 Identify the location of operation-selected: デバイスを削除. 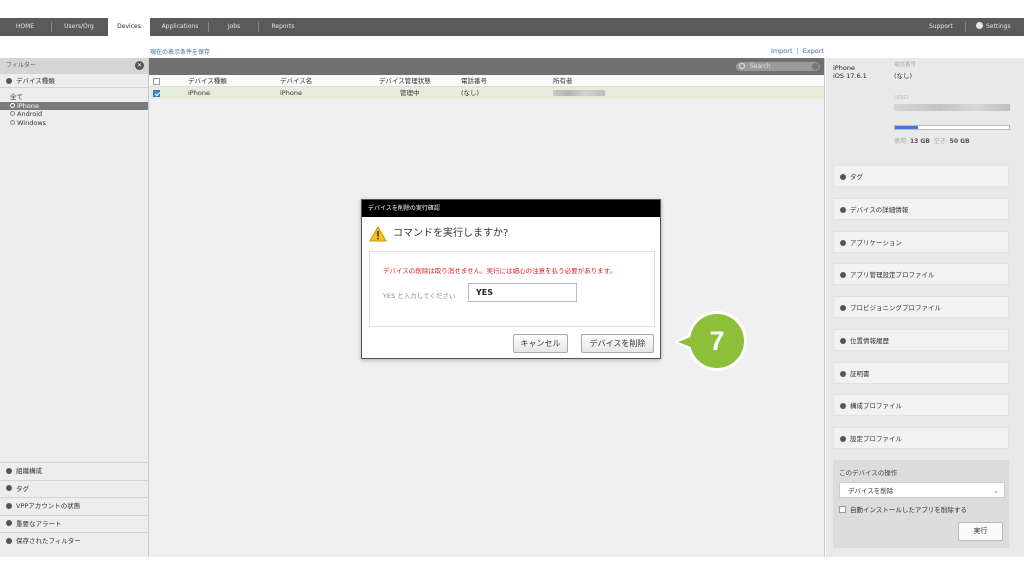
(871, 491).